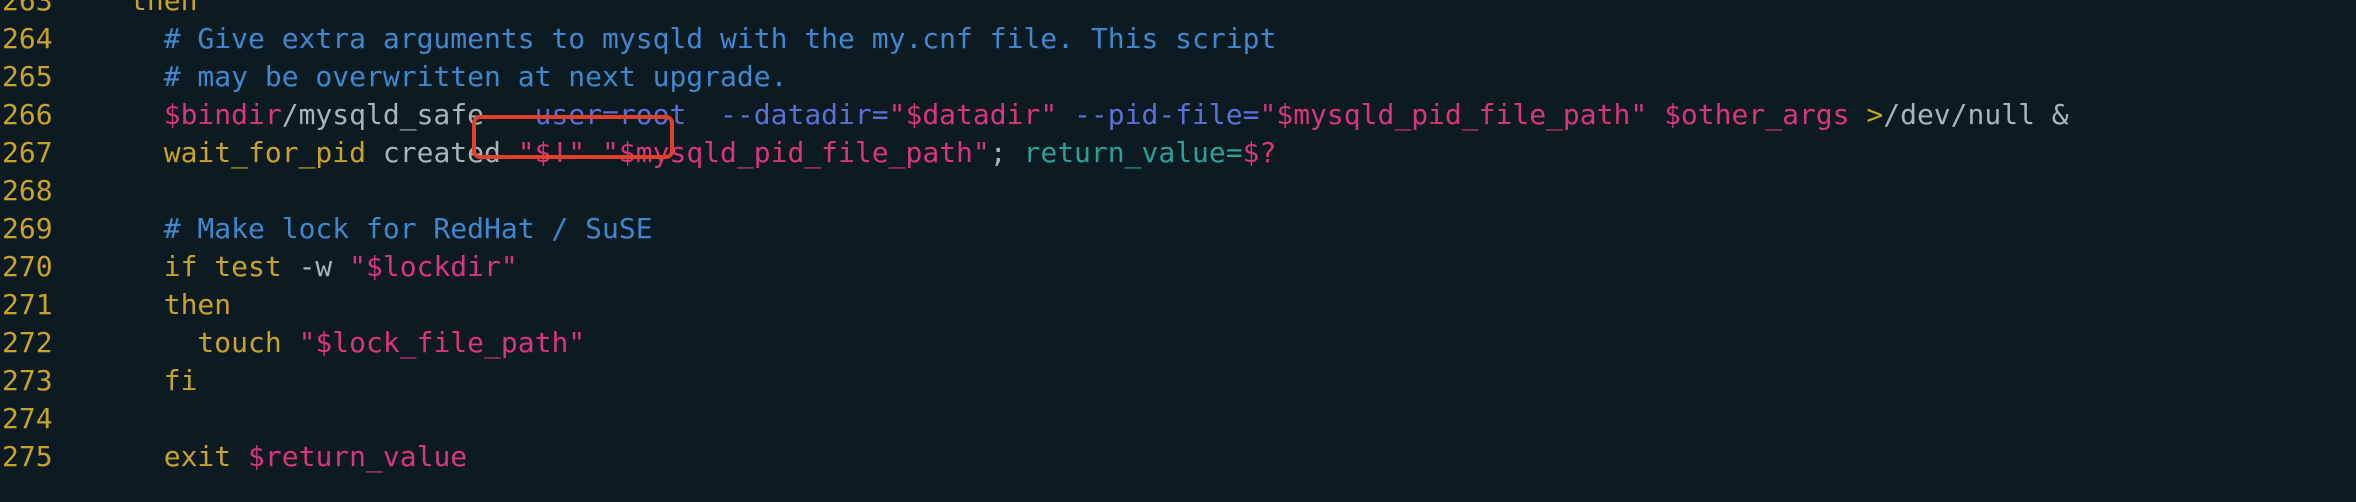 Image resolution: width=2356 pixels, height=502 pixels. I want to click on code-token: "$mysqld_pid_file_path", so click(1453, 114).